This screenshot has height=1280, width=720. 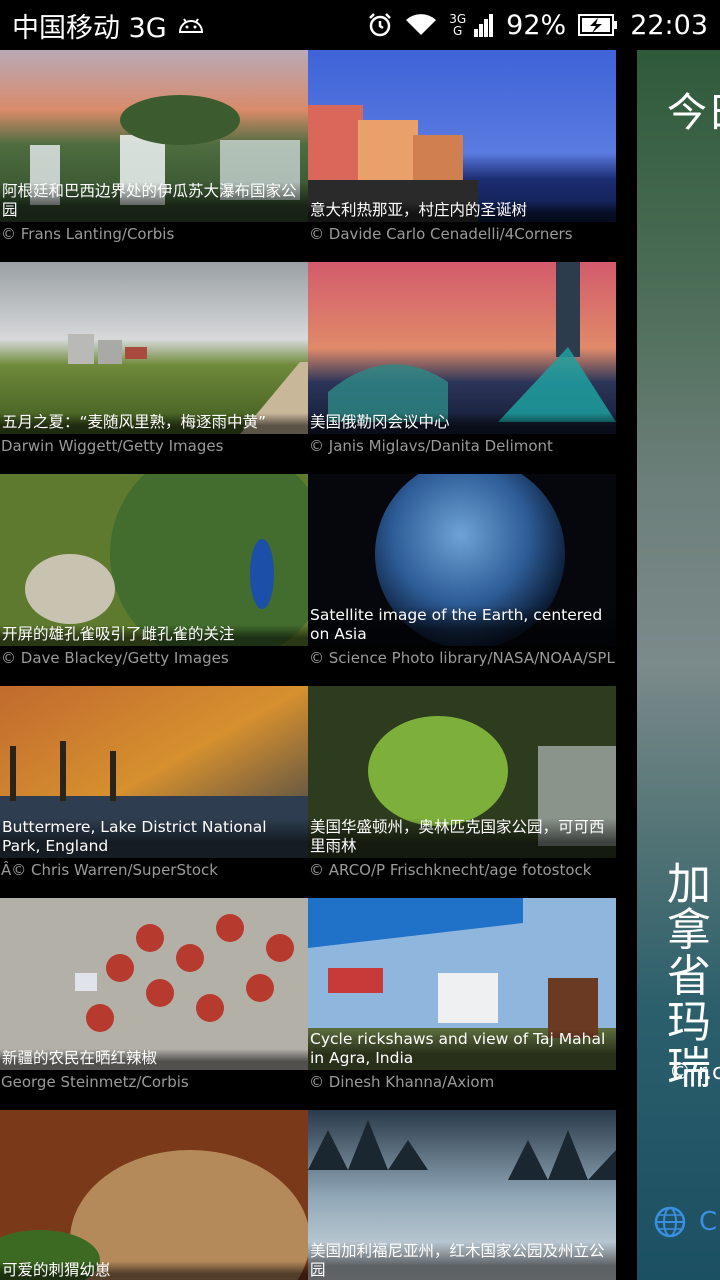 I want to click on wallpaper-caption: 阿根廷和巴西边界处的伊瓜苏大瀑布国家公园, so click(x=154, y=202).